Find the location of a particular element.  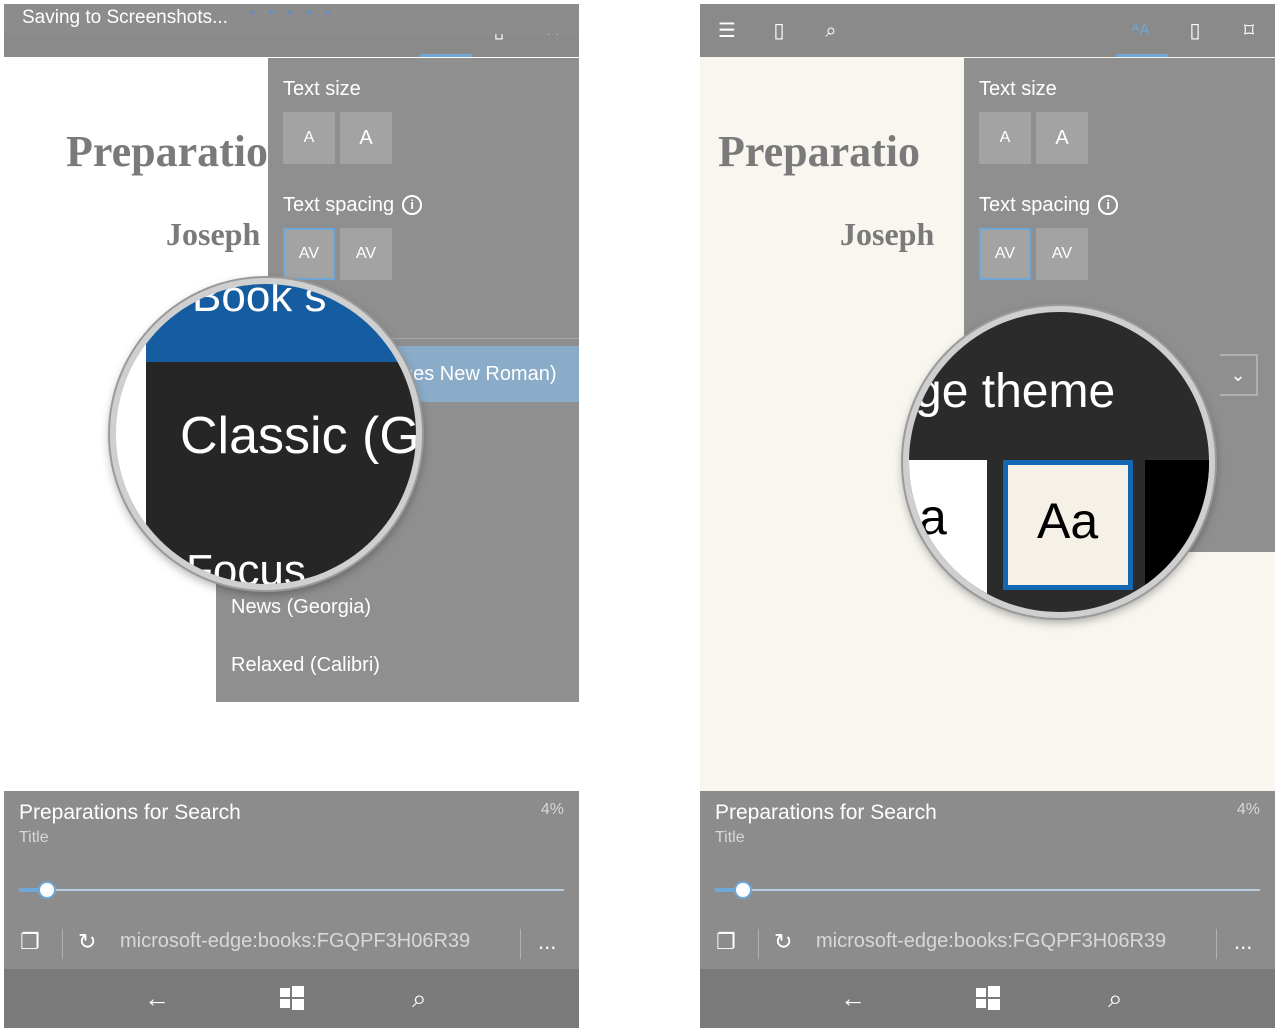

bookmarks-list-icon: ▯ is located at coordinates (779, 31).